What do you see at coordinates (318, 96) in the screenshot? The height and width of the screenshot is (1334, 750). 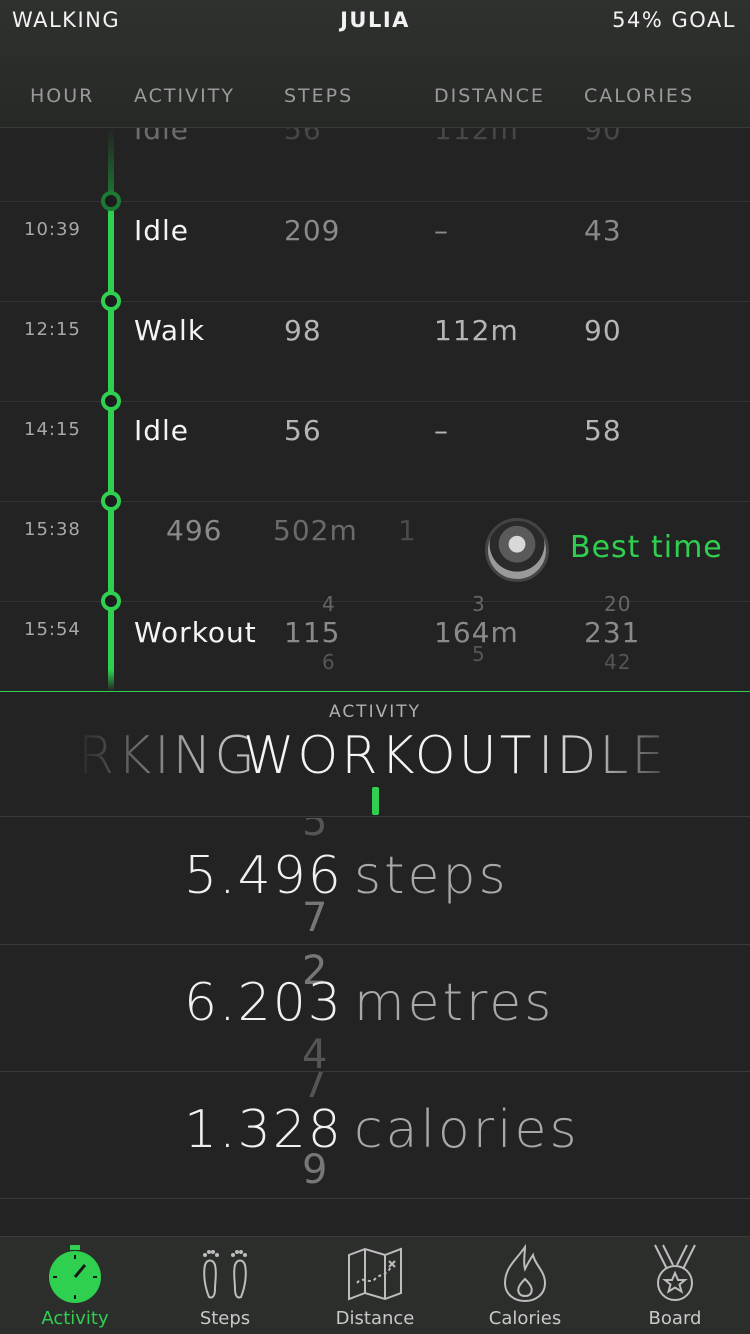 I see `column-header-steps: STEPS` at bounding box center [318, 96].